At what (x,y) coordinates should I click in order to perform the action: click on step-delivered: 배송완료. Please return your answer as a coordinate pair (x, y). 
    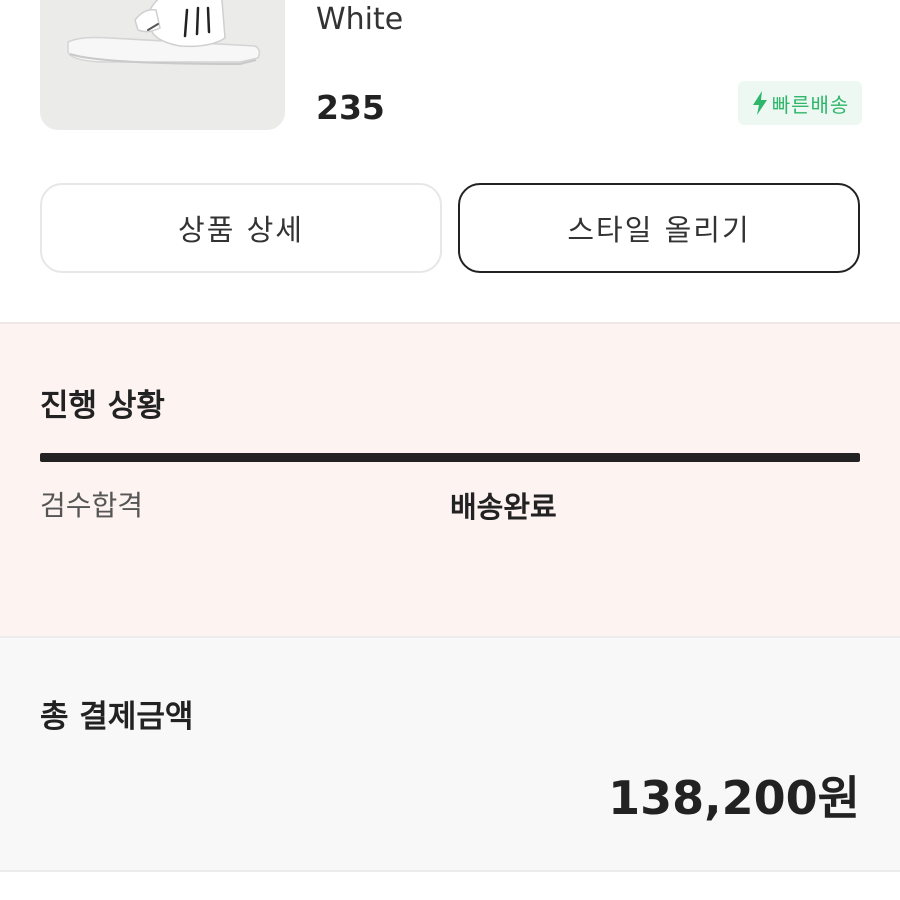
    Looking at the image, I should click on (503, 507).